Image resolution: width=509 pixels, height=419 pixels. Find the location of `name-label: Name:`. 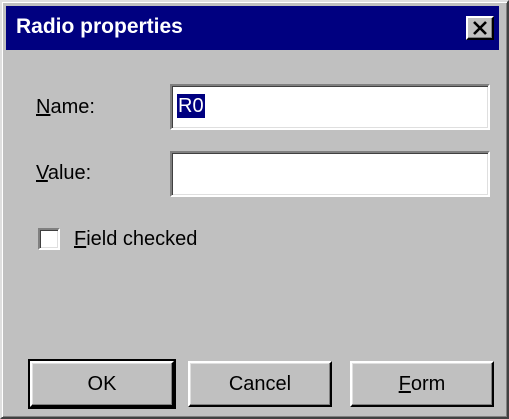

name-label: Name: is located at coordinates (65, 107).